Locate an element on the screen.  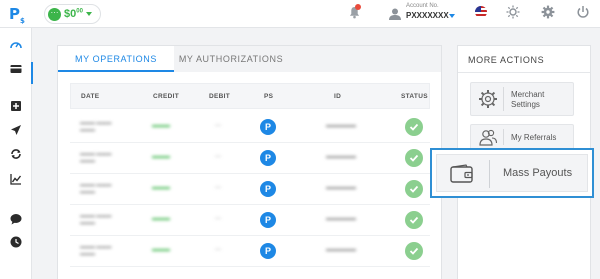
users-icon is located at coordinates (488, 137).